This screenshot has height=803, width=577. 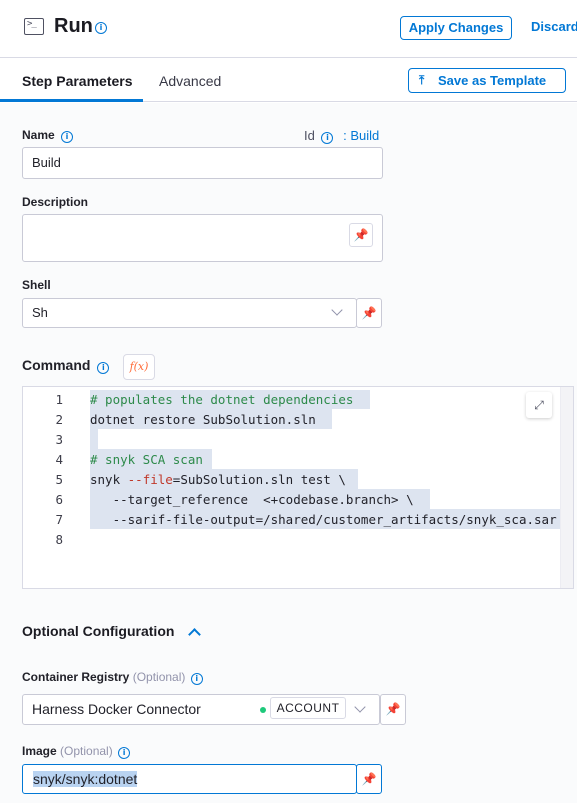 What do you see at coordinates (487, 80) in the screenshot?
I see `save-as-template-button: ⤒ Save as Template` at bounding box center [487, 80].